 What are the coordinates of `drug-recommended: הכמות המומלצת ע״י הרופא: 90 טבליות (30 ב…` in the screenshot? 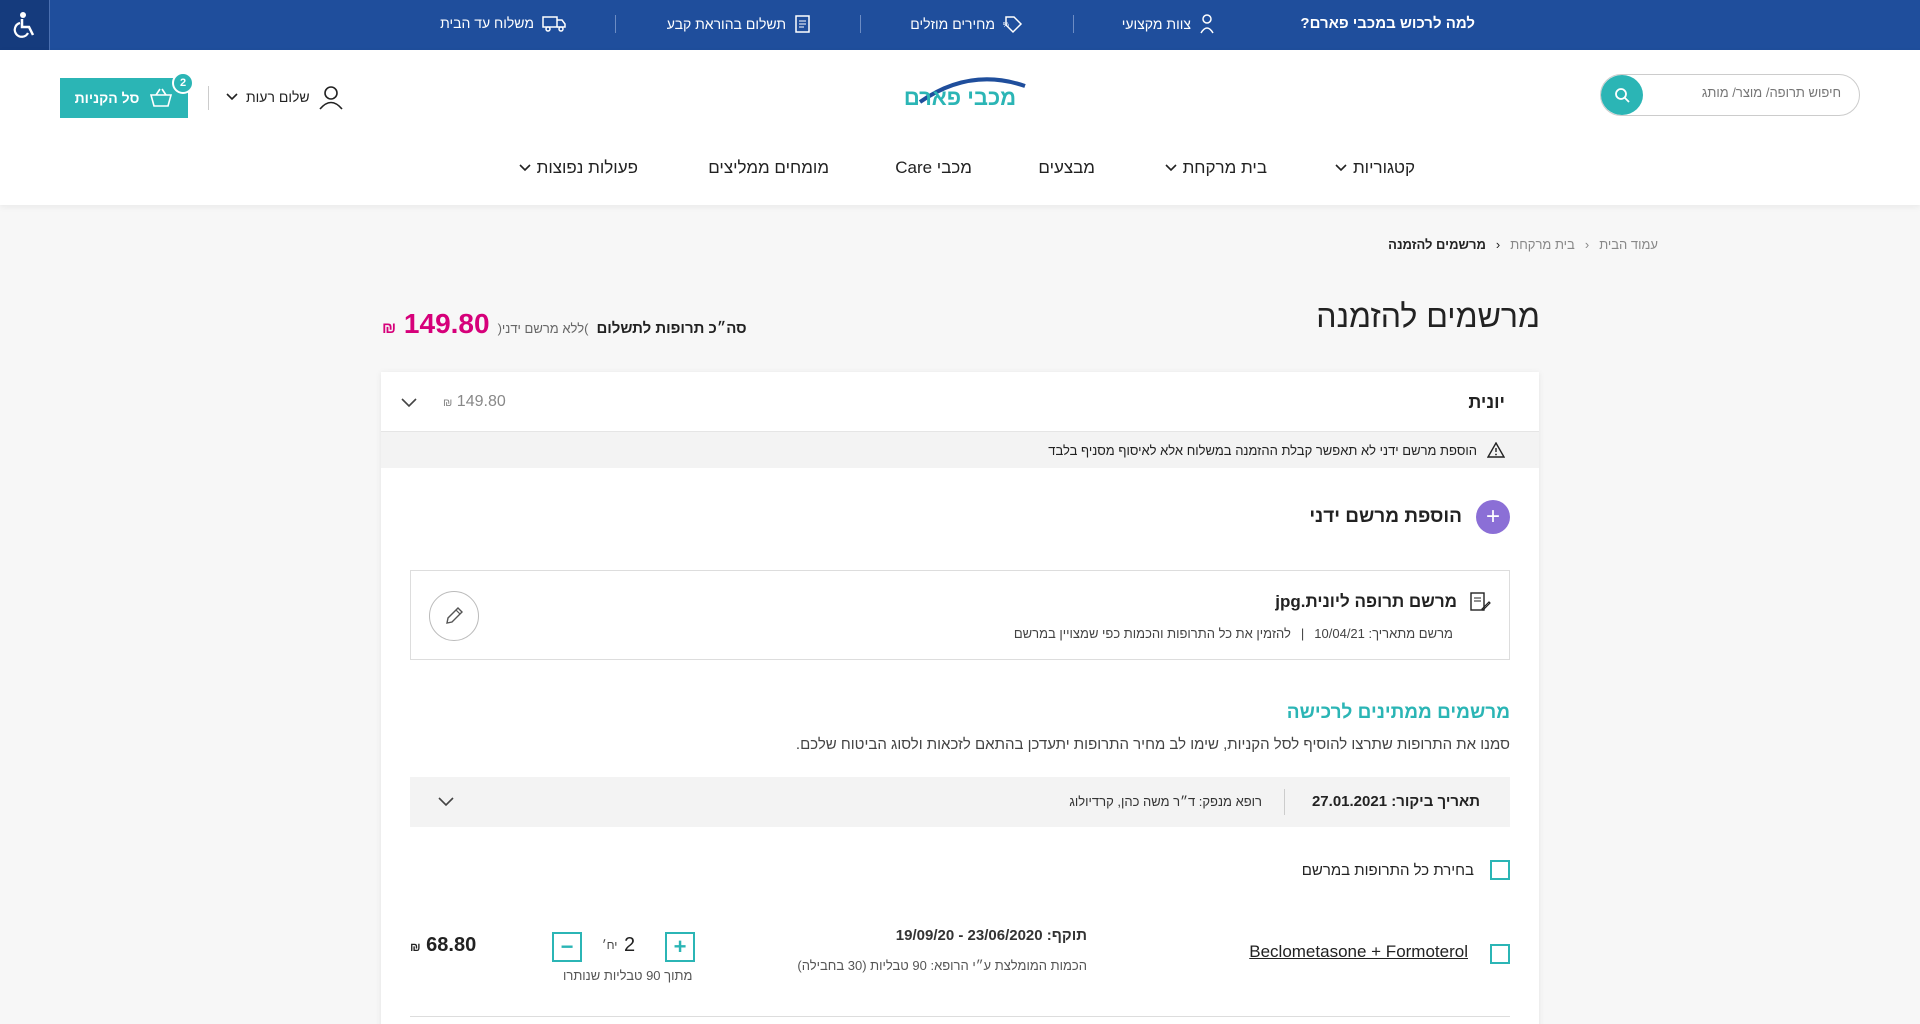 It's located at (942, 965).